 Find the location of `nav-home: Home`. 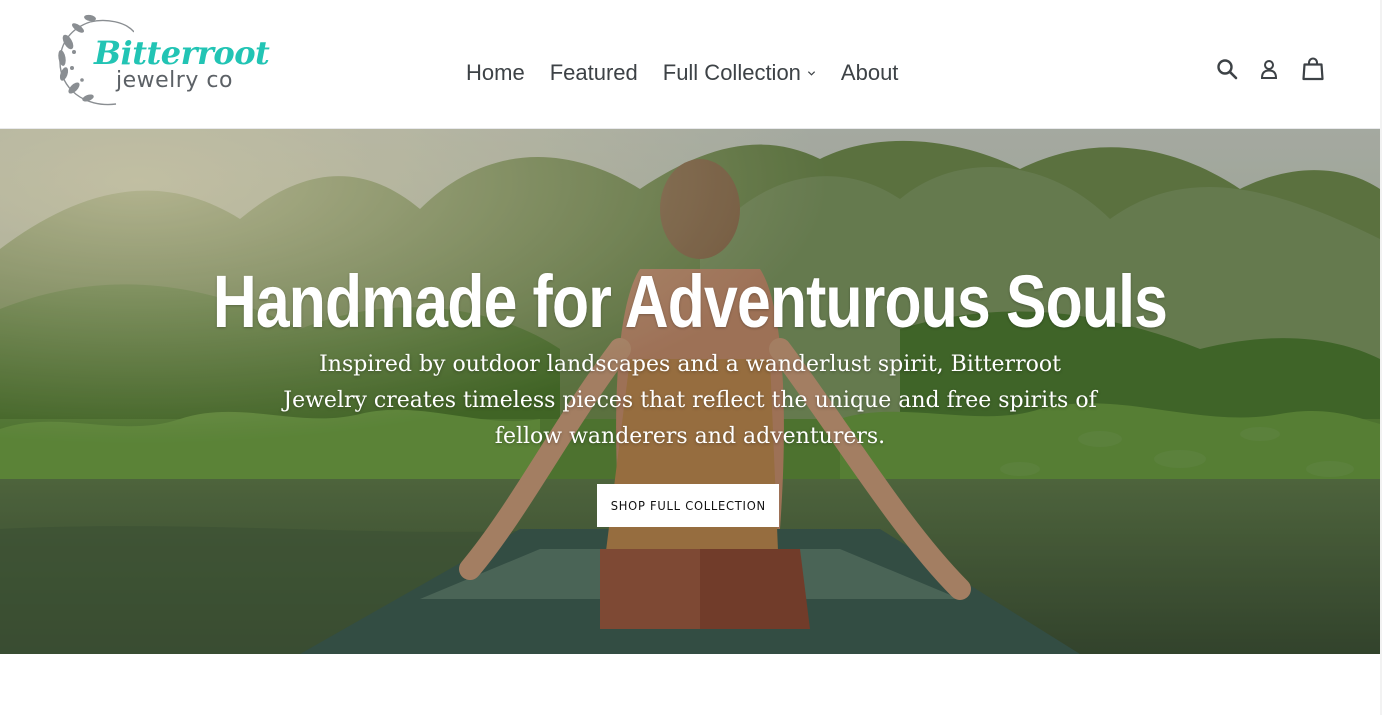

nav-home: Home is located at coordinates (495, 73).